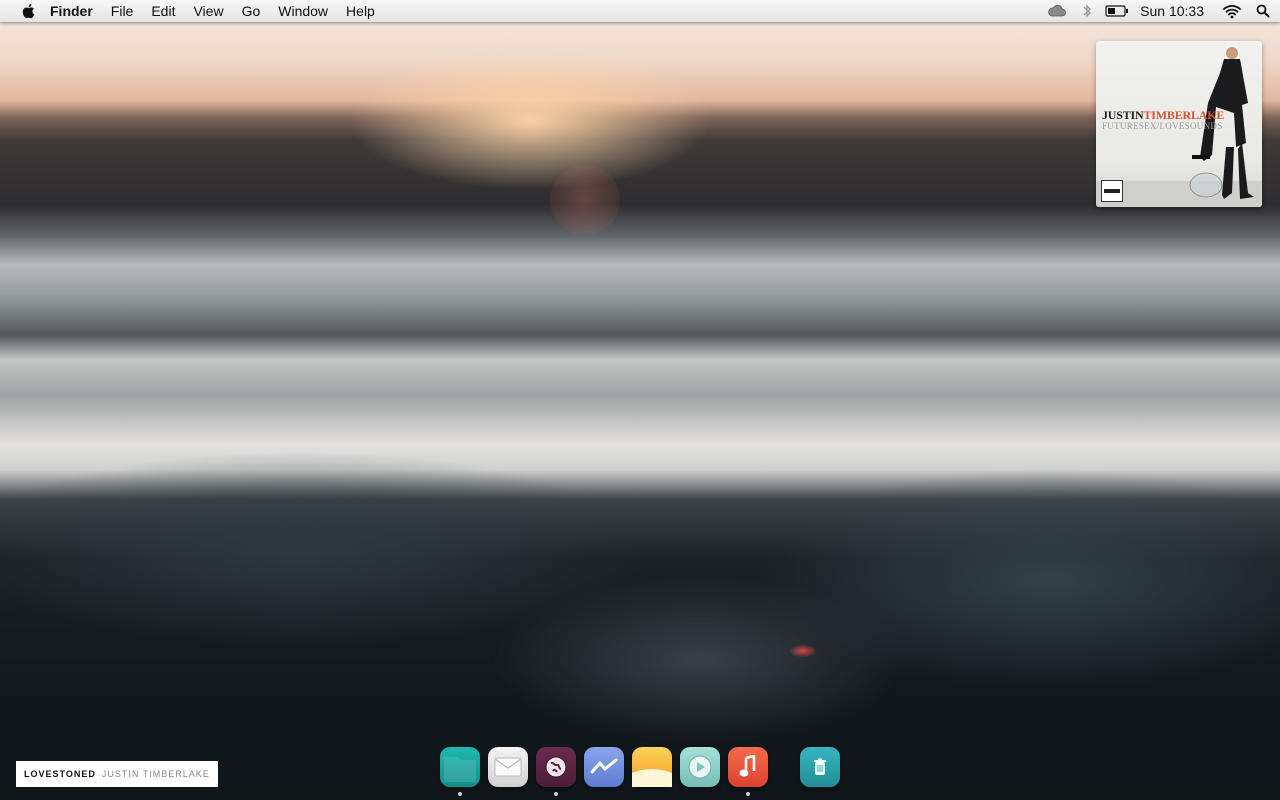 Image resolution: width=1280 pixels, height=800 pixels. What do you see at coordinates (604, 767) in the screenshot?
I see `dock-messages-icon` at bounding box center [604, 767].